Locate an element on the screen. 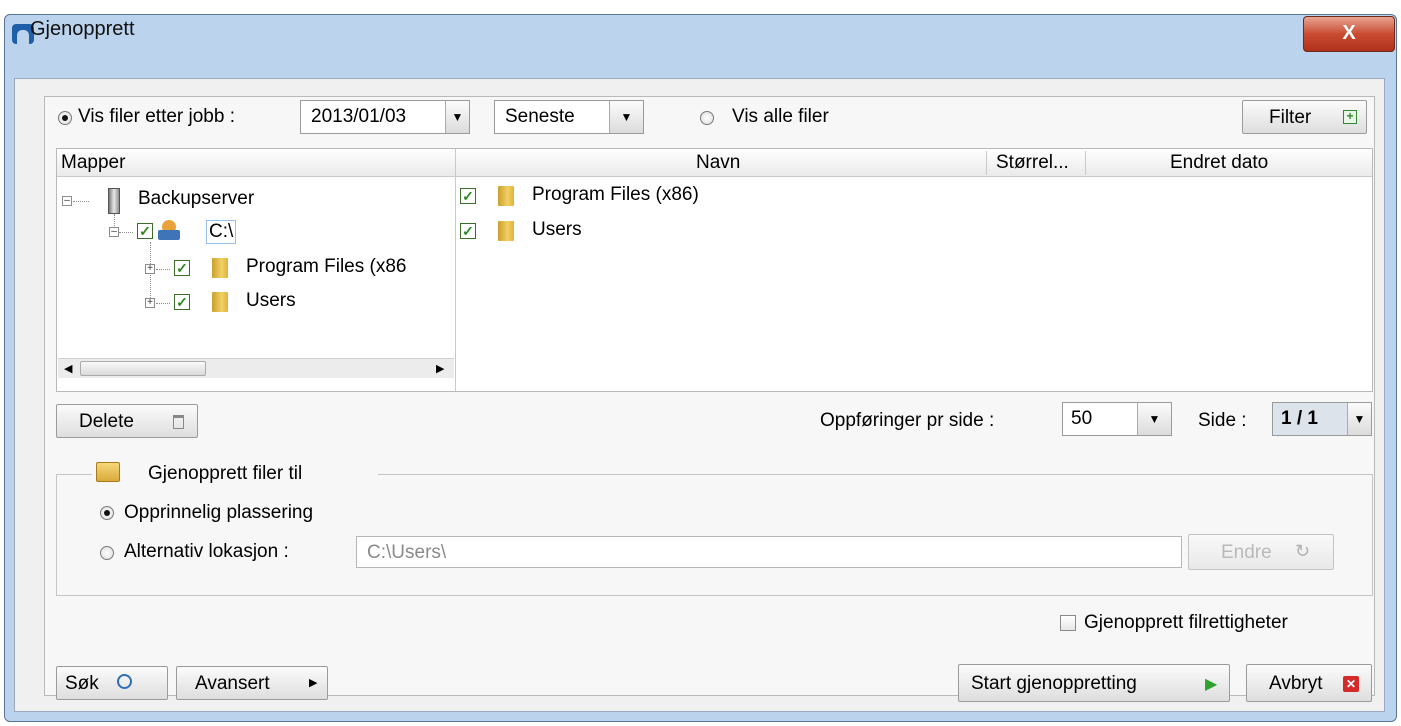  all-files-radio is located at coordinates (707, 118).